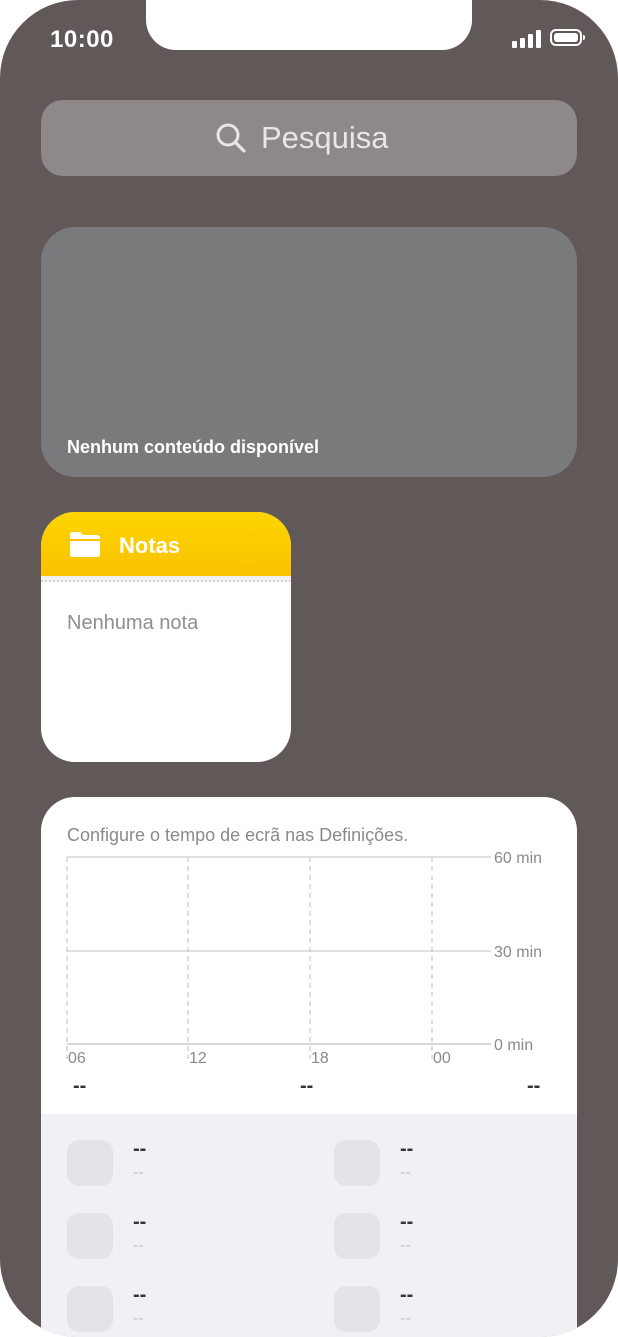  What do you see at coordinates (518, 858) in the screenshot?
I see `y-tick-60: 60 min` at bounding box center [518, 858].